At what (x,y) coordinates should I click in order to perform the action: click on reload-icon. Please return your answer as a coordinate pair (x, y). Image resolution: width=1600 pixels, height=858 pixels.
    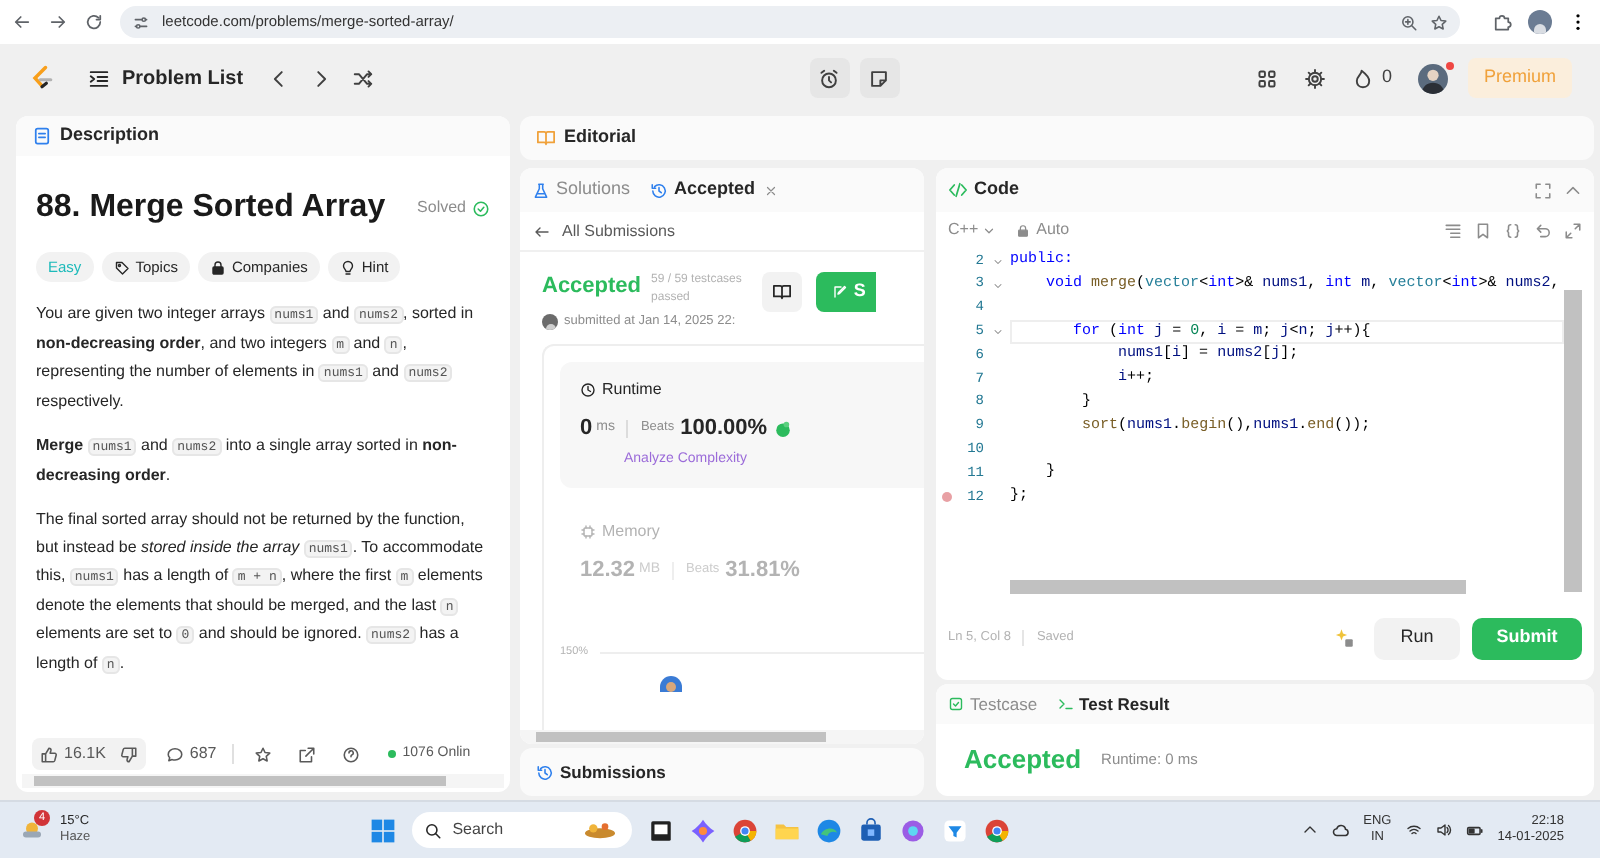
    Looking at the image, I should click on (94, 22).